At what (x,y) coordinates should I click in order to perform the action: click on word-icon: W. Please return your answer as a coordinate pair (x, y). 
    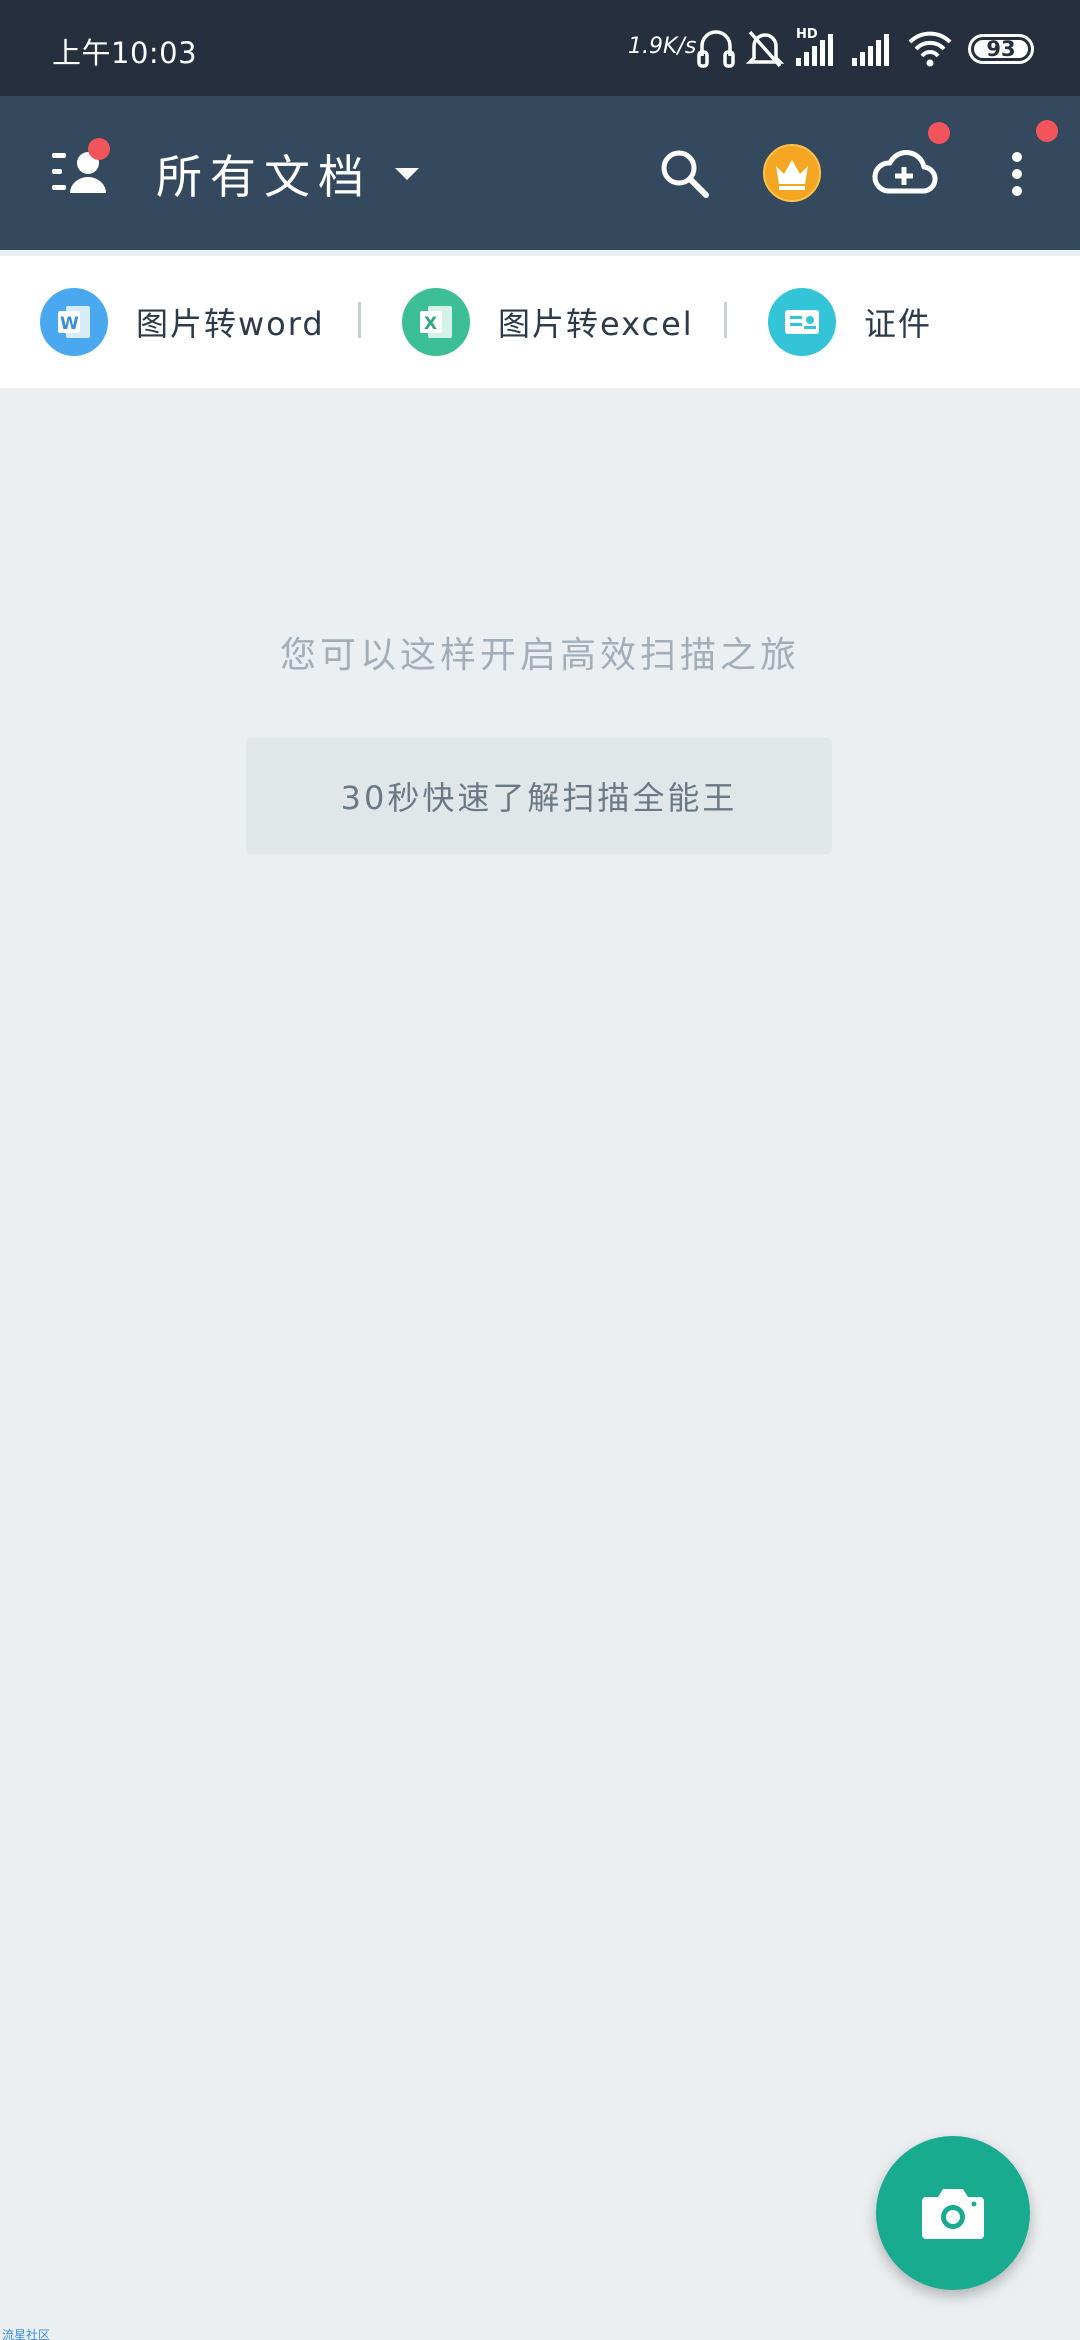
    Looking at the image, I should click on (74, 322).